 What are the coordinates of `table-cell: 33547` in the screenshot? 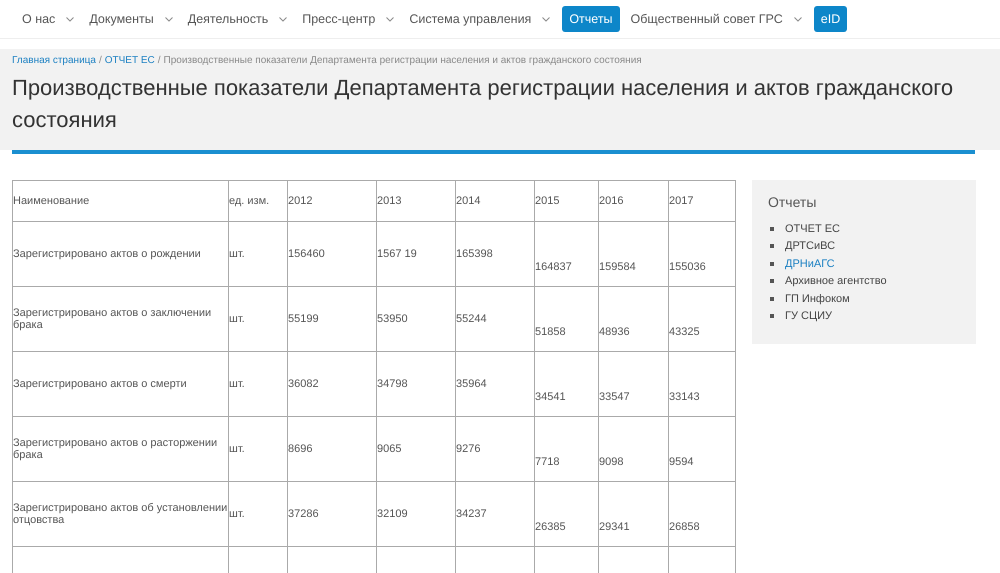 It's located at (633, 384).